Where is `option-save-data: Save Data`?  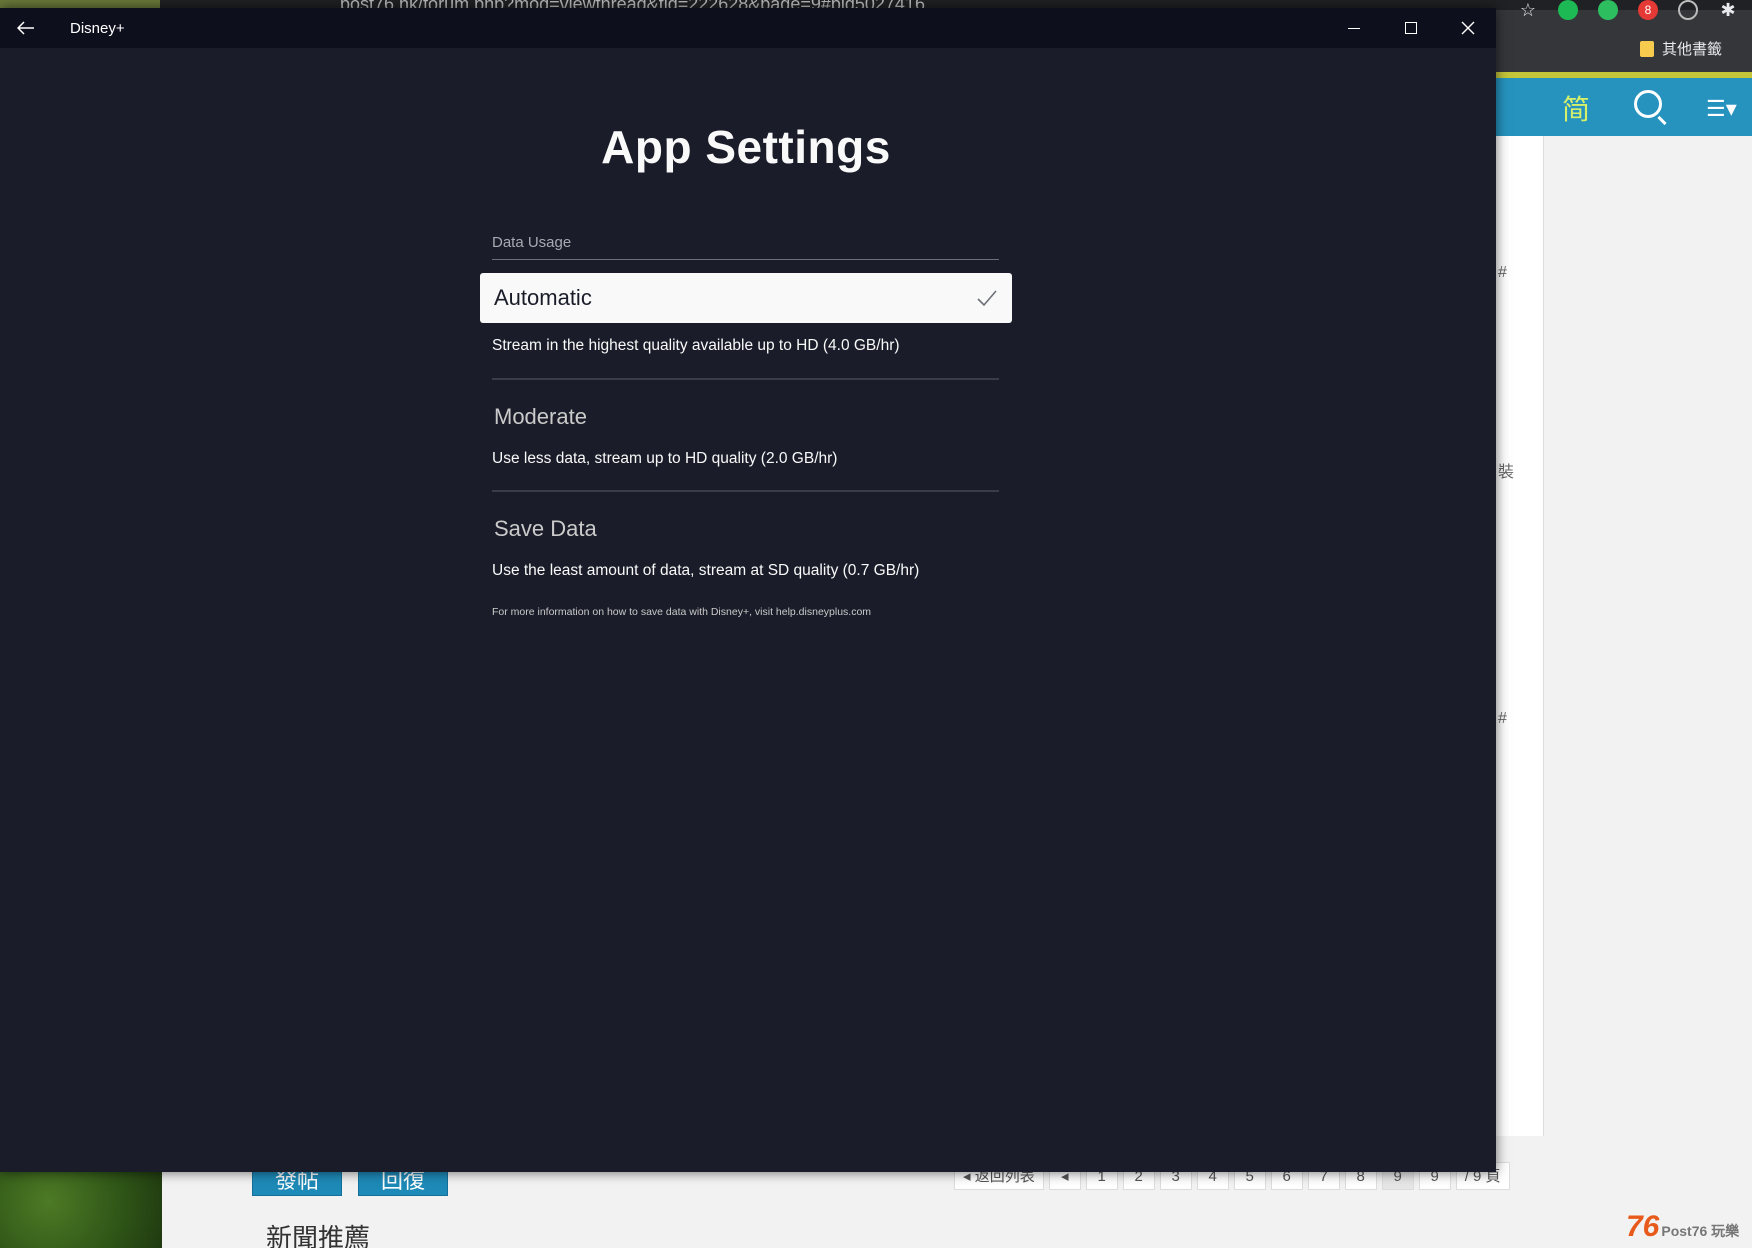
option-save-data: Save Data is located at coordinates (753, 532).